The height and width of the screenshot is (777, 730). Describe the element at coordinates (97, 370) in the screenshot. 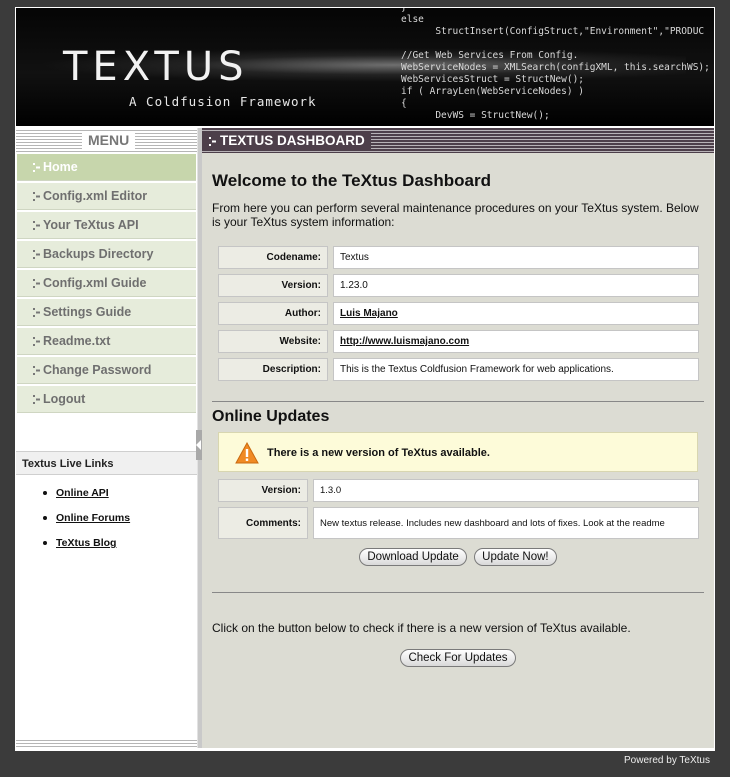

I see `sidebar-item-label: Change Password` at that location.